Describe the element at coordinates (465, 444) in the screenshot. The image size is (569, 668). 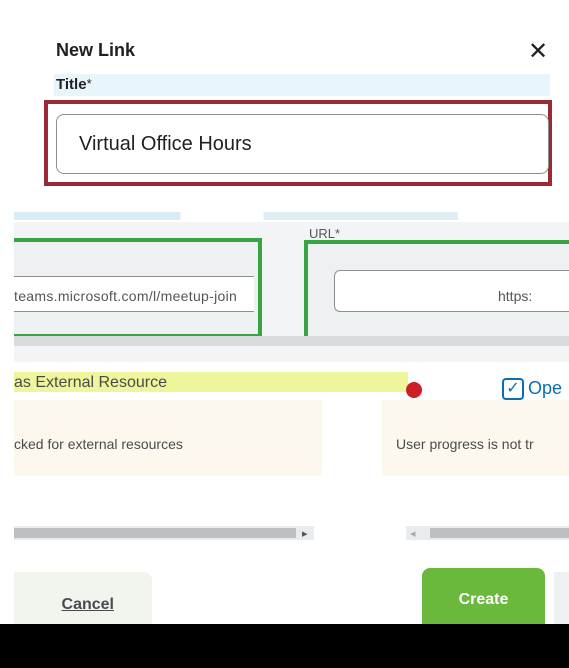
I see `progress-note: User progress is not tr` at that location.